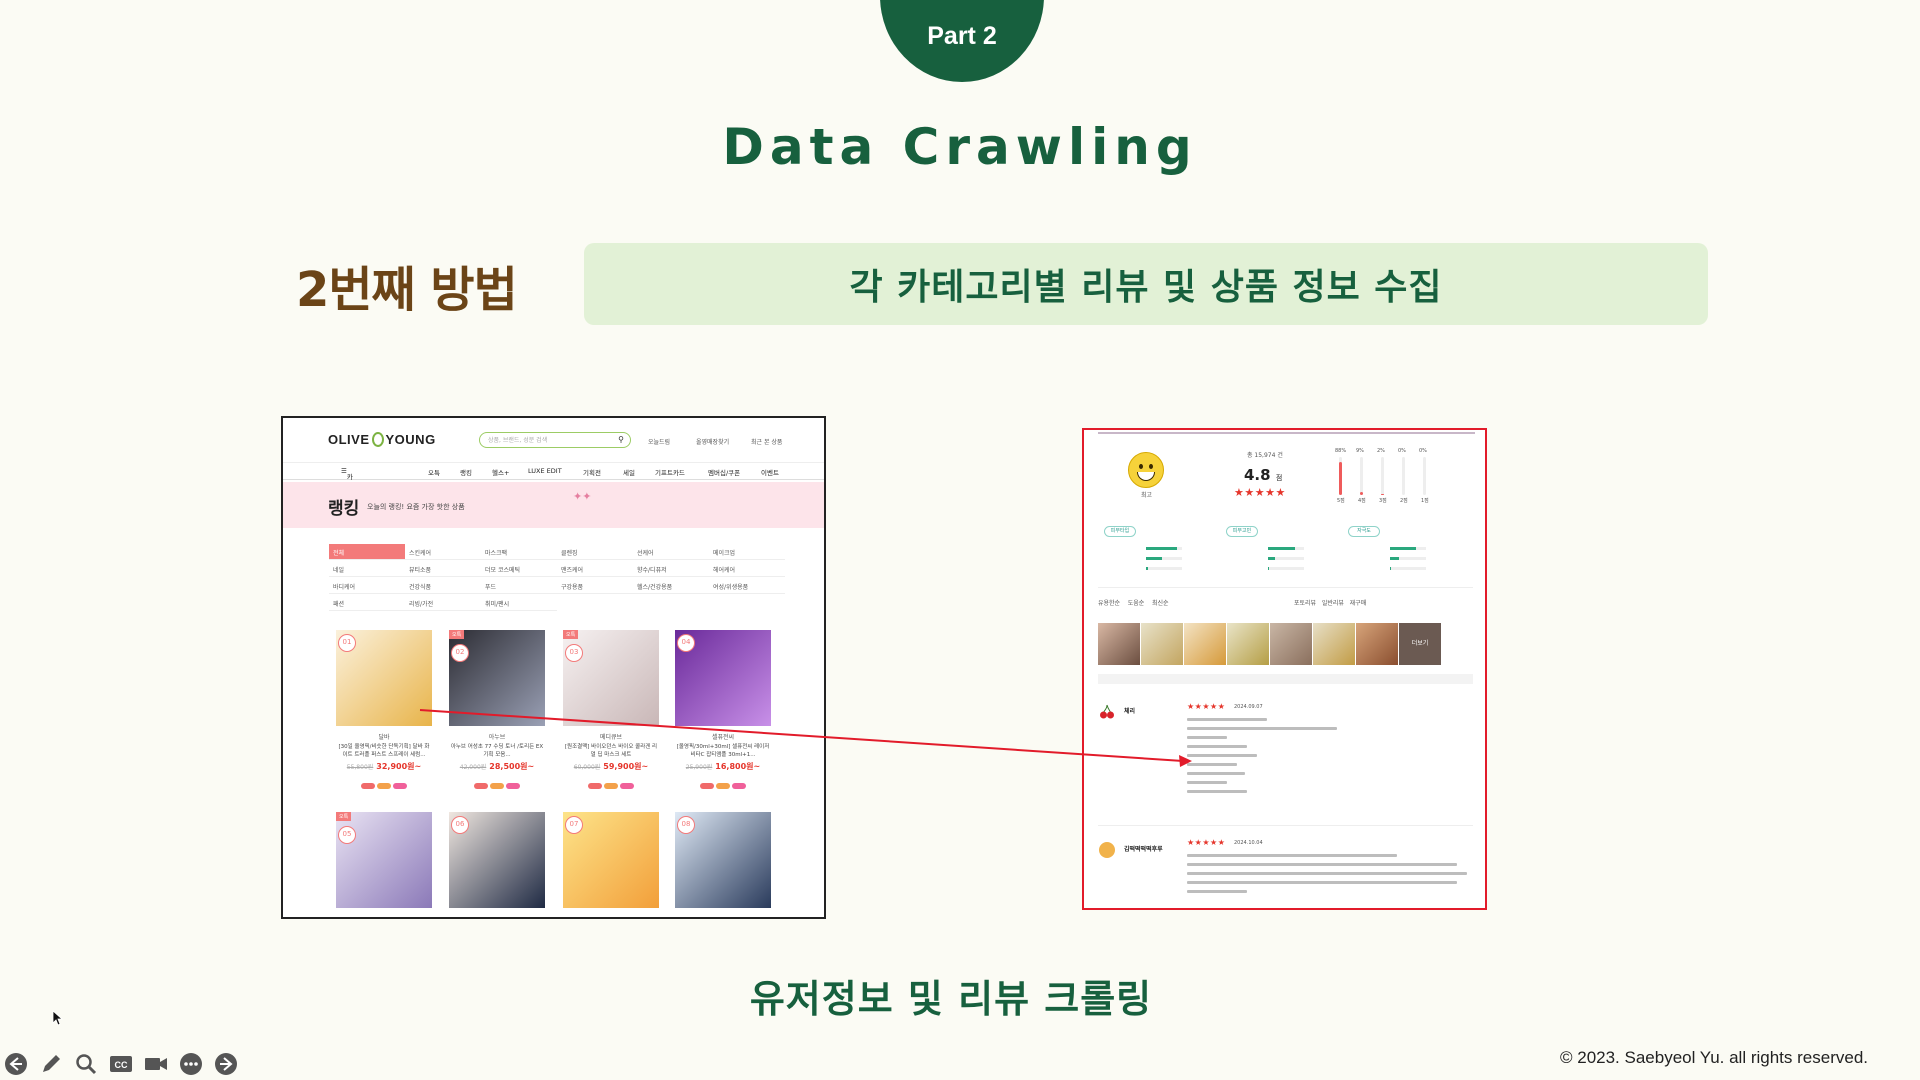 Image resolution: width=1920 pixels, height=1080 pixels. I want to click on oy-nav-item: 기프트카드, so click(670, 472).